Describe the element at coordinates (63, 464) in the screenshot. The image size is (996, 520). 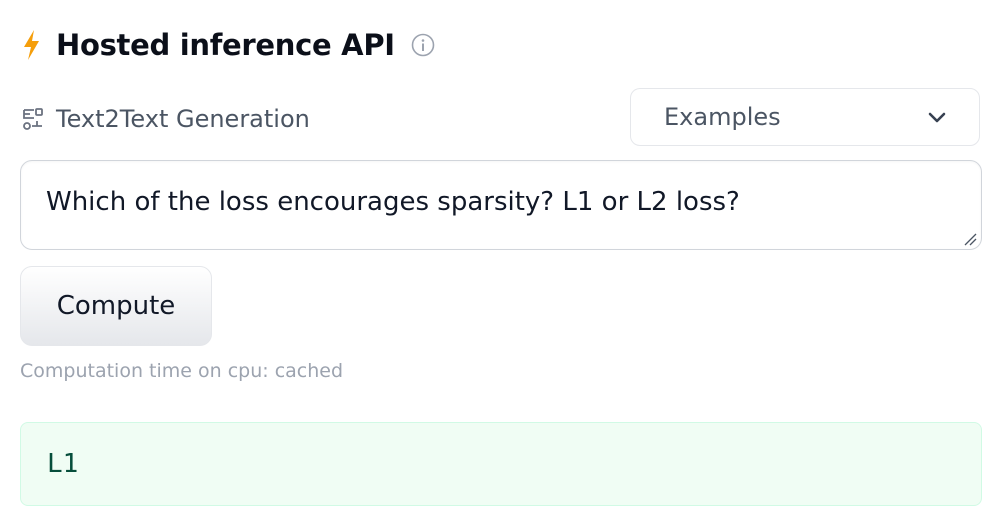
I see `output-text: L1` at that location.